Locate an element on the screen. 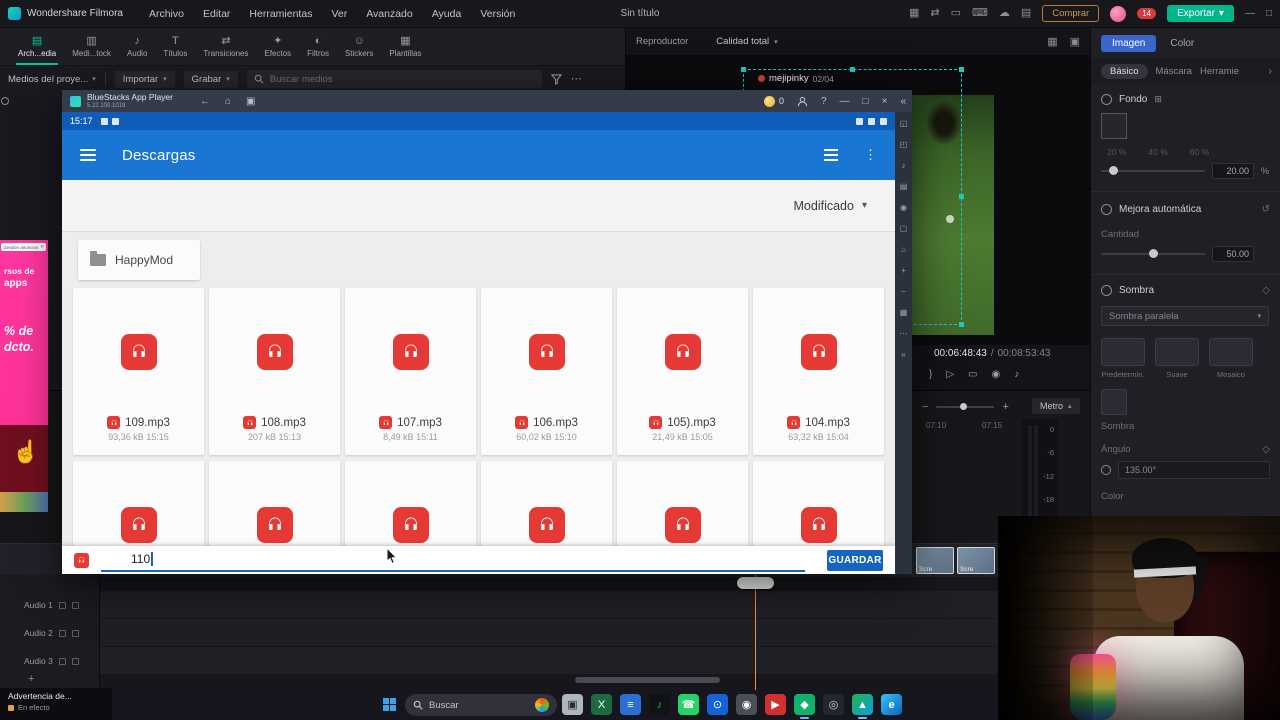 This screenshot has height=720, width=1280. flag-icon: ▷ is located at coordinates (950, 374).